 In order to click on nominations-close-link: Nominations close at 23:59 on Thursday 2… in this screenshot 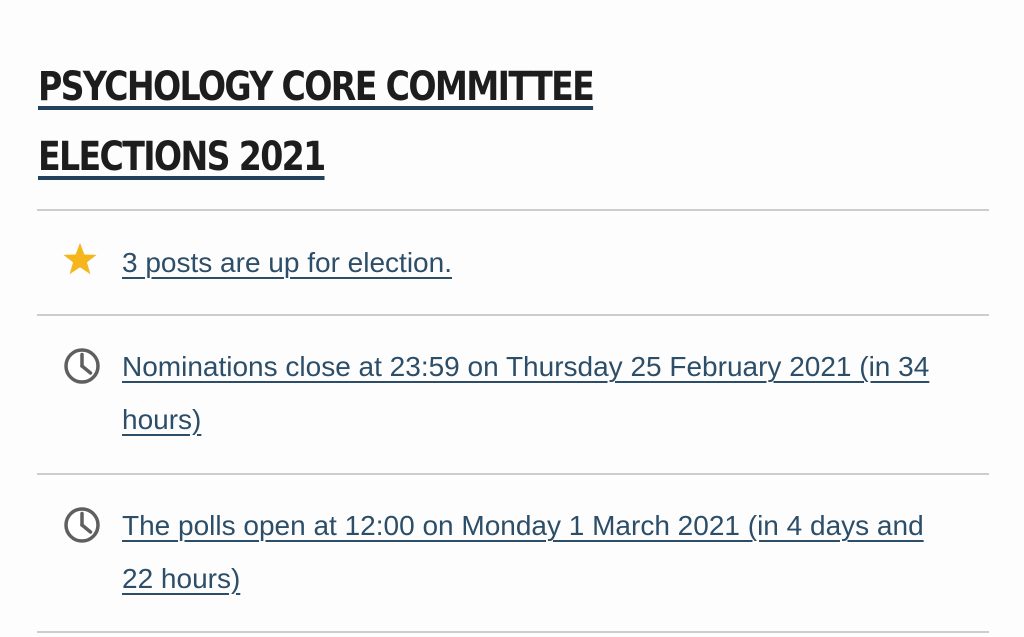, I will do `click(542, 393)`.